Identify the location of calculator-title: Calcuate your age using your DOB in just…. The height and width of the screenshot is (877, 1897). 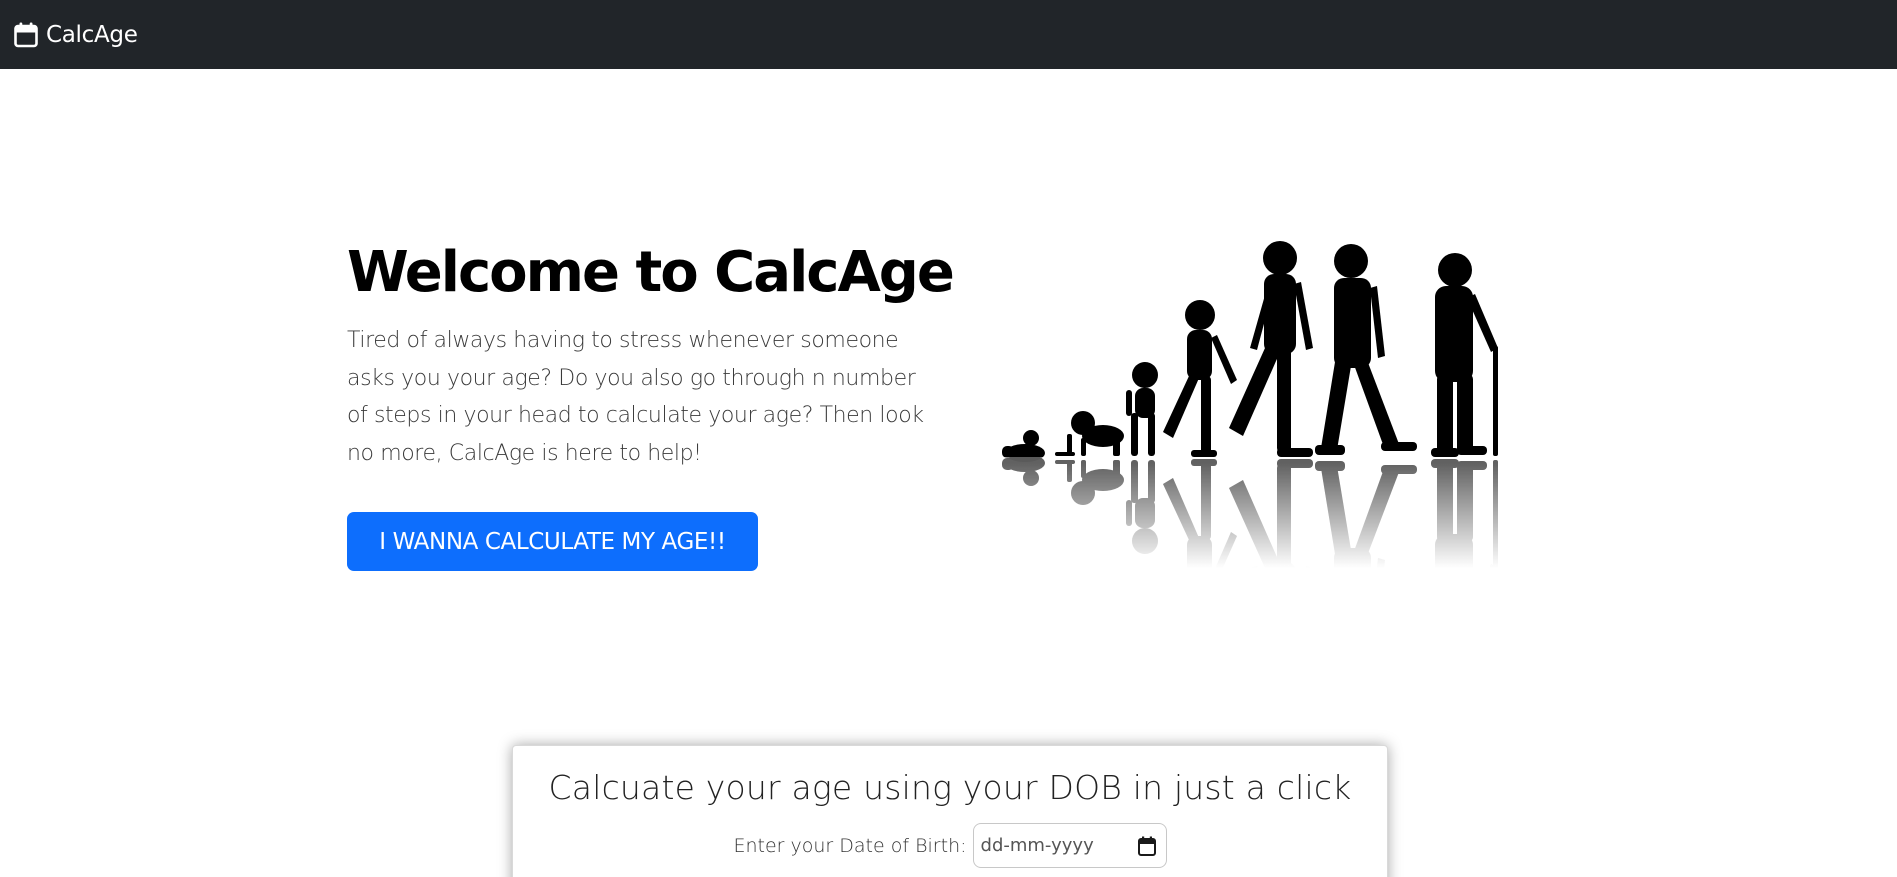
(950, 787).